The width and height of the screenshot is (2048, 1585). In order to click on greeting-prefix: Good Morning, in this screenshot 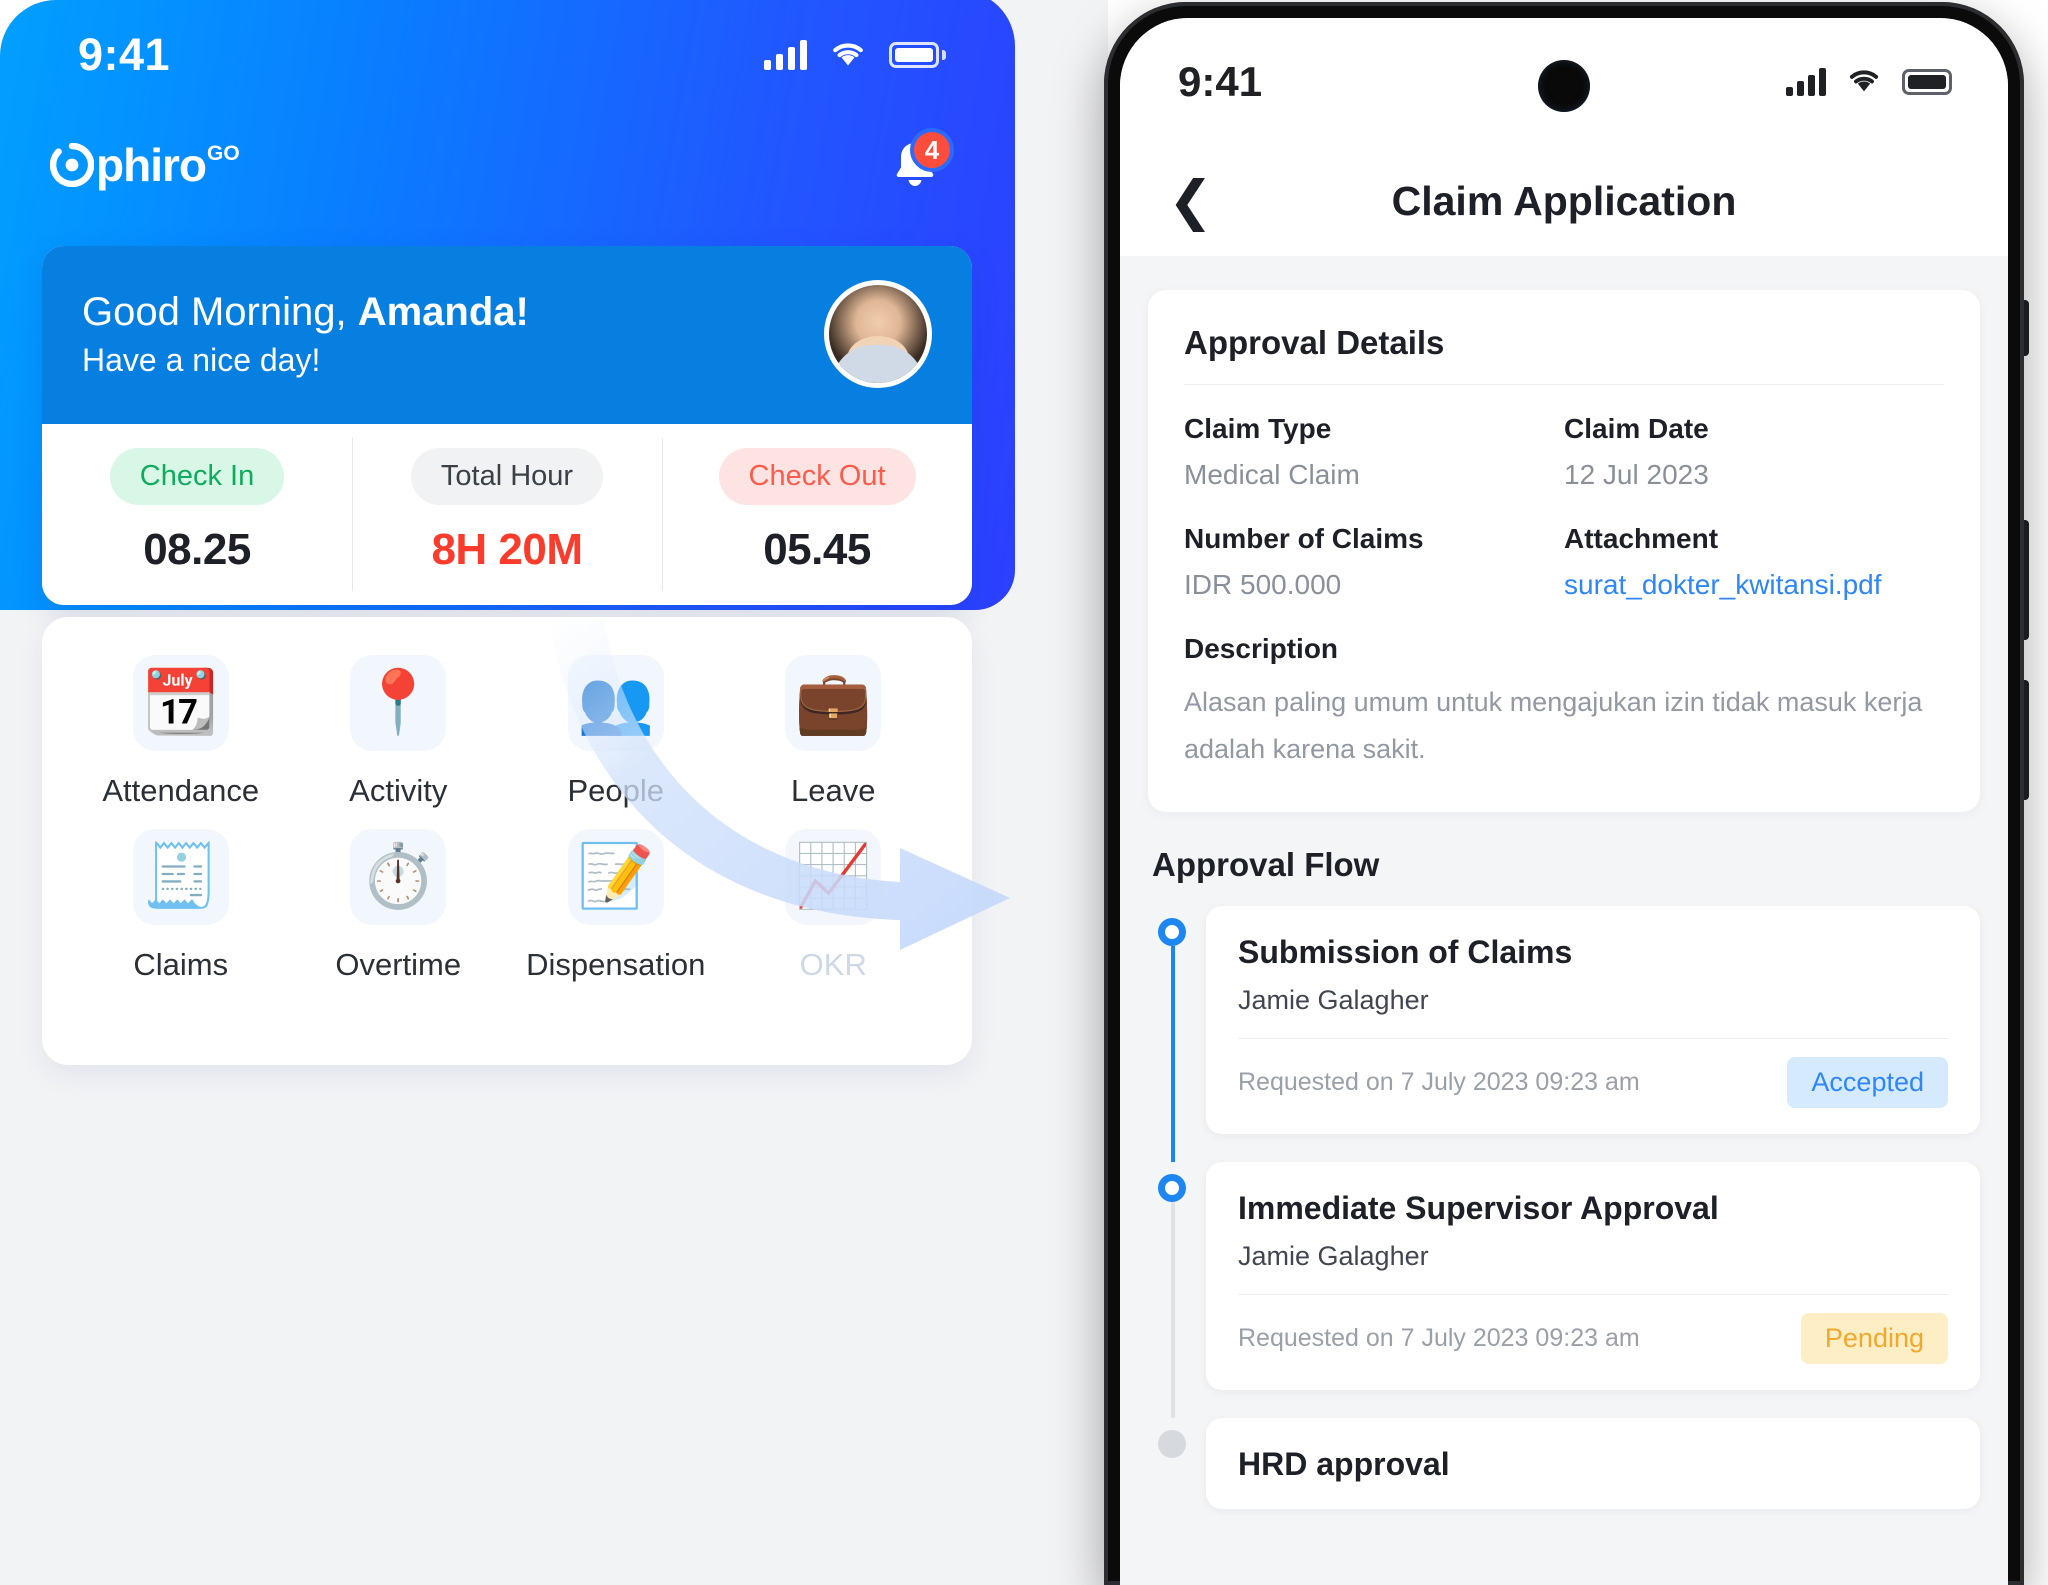, I will do `click(220, 311)`.